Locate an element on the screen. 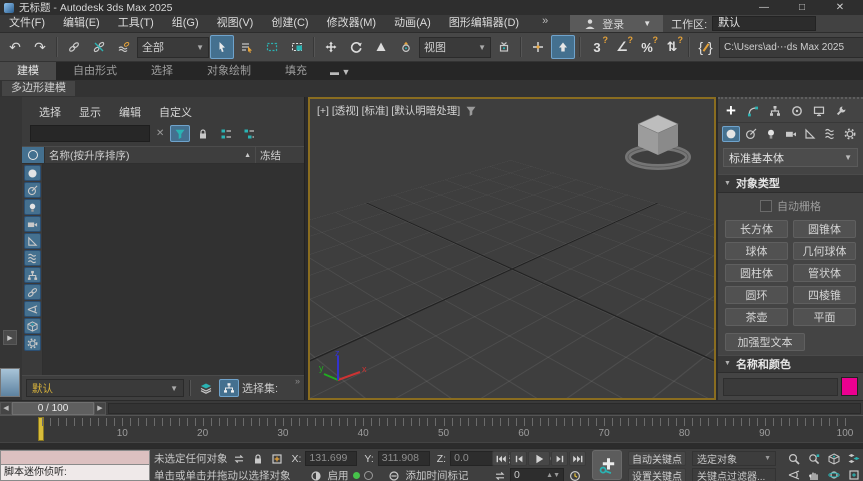 Image resolution: width=863 pixels, height=481 pixels. zoom-extents-icon is located at coordinates (833, 458).